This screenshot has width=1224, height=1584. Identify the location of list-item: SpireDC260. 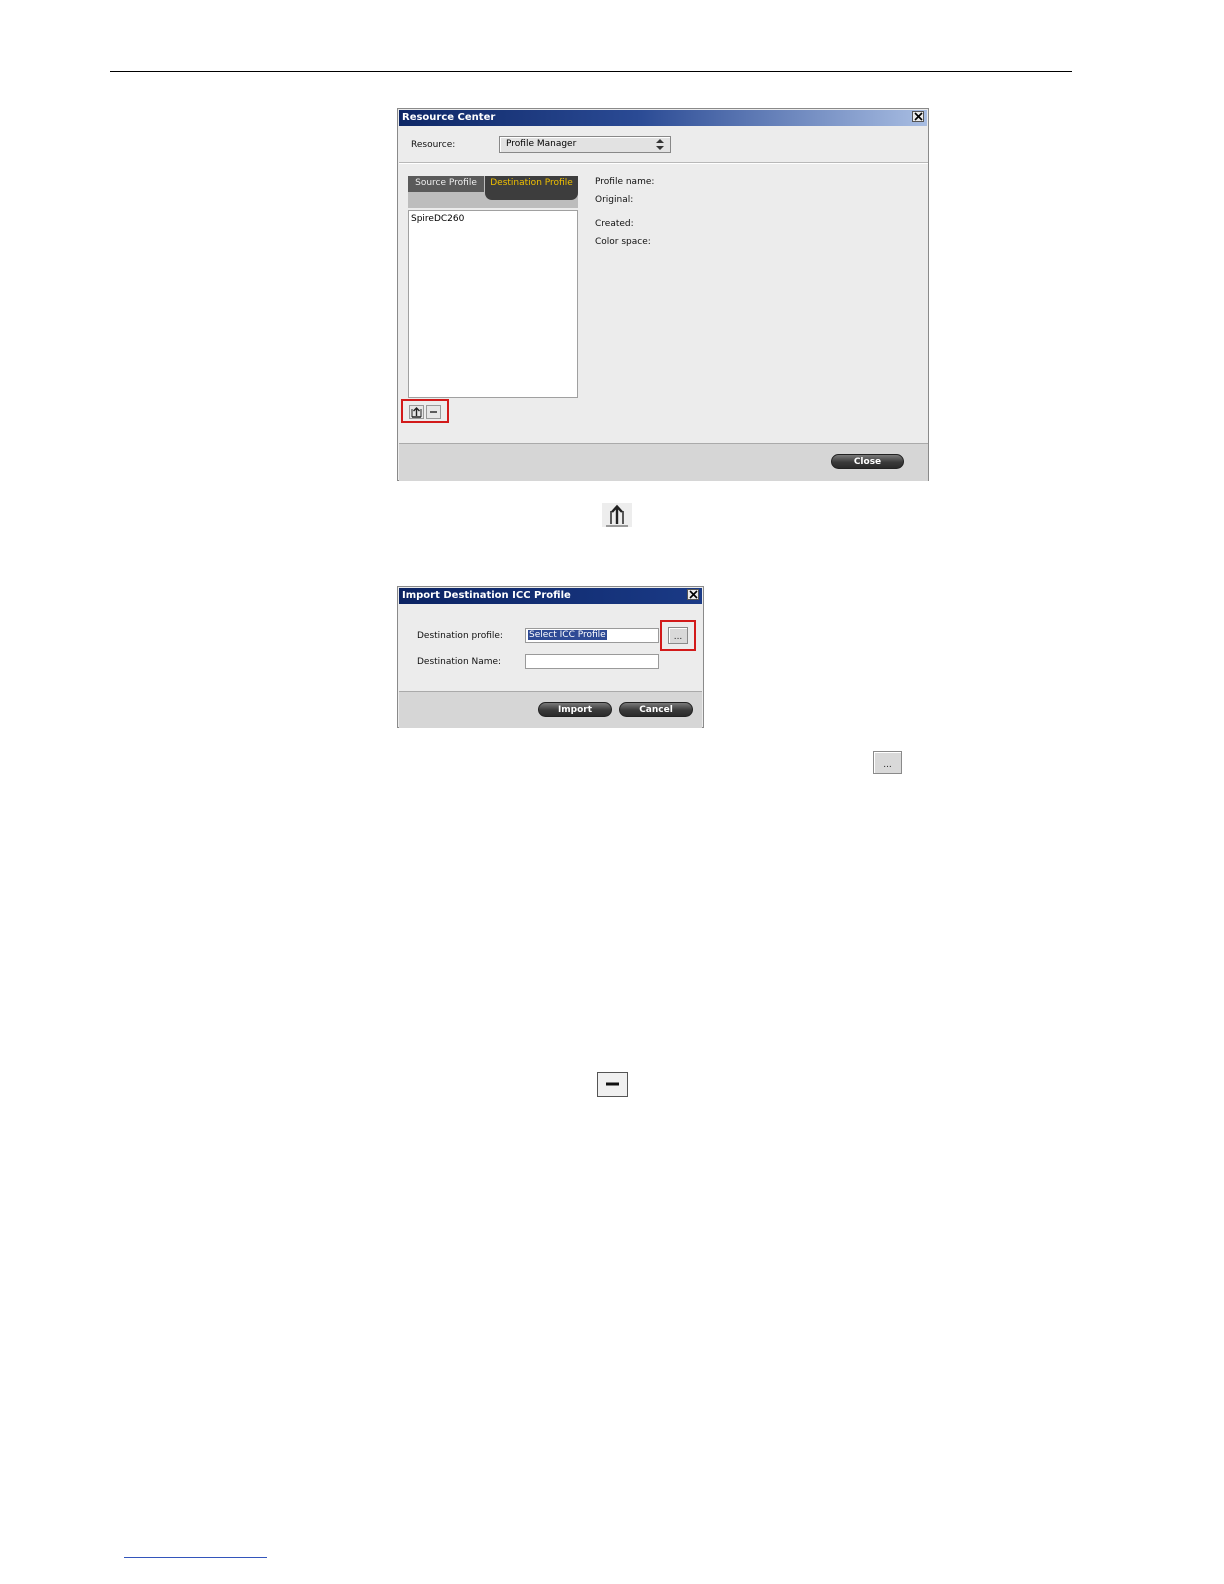
(437, 219).